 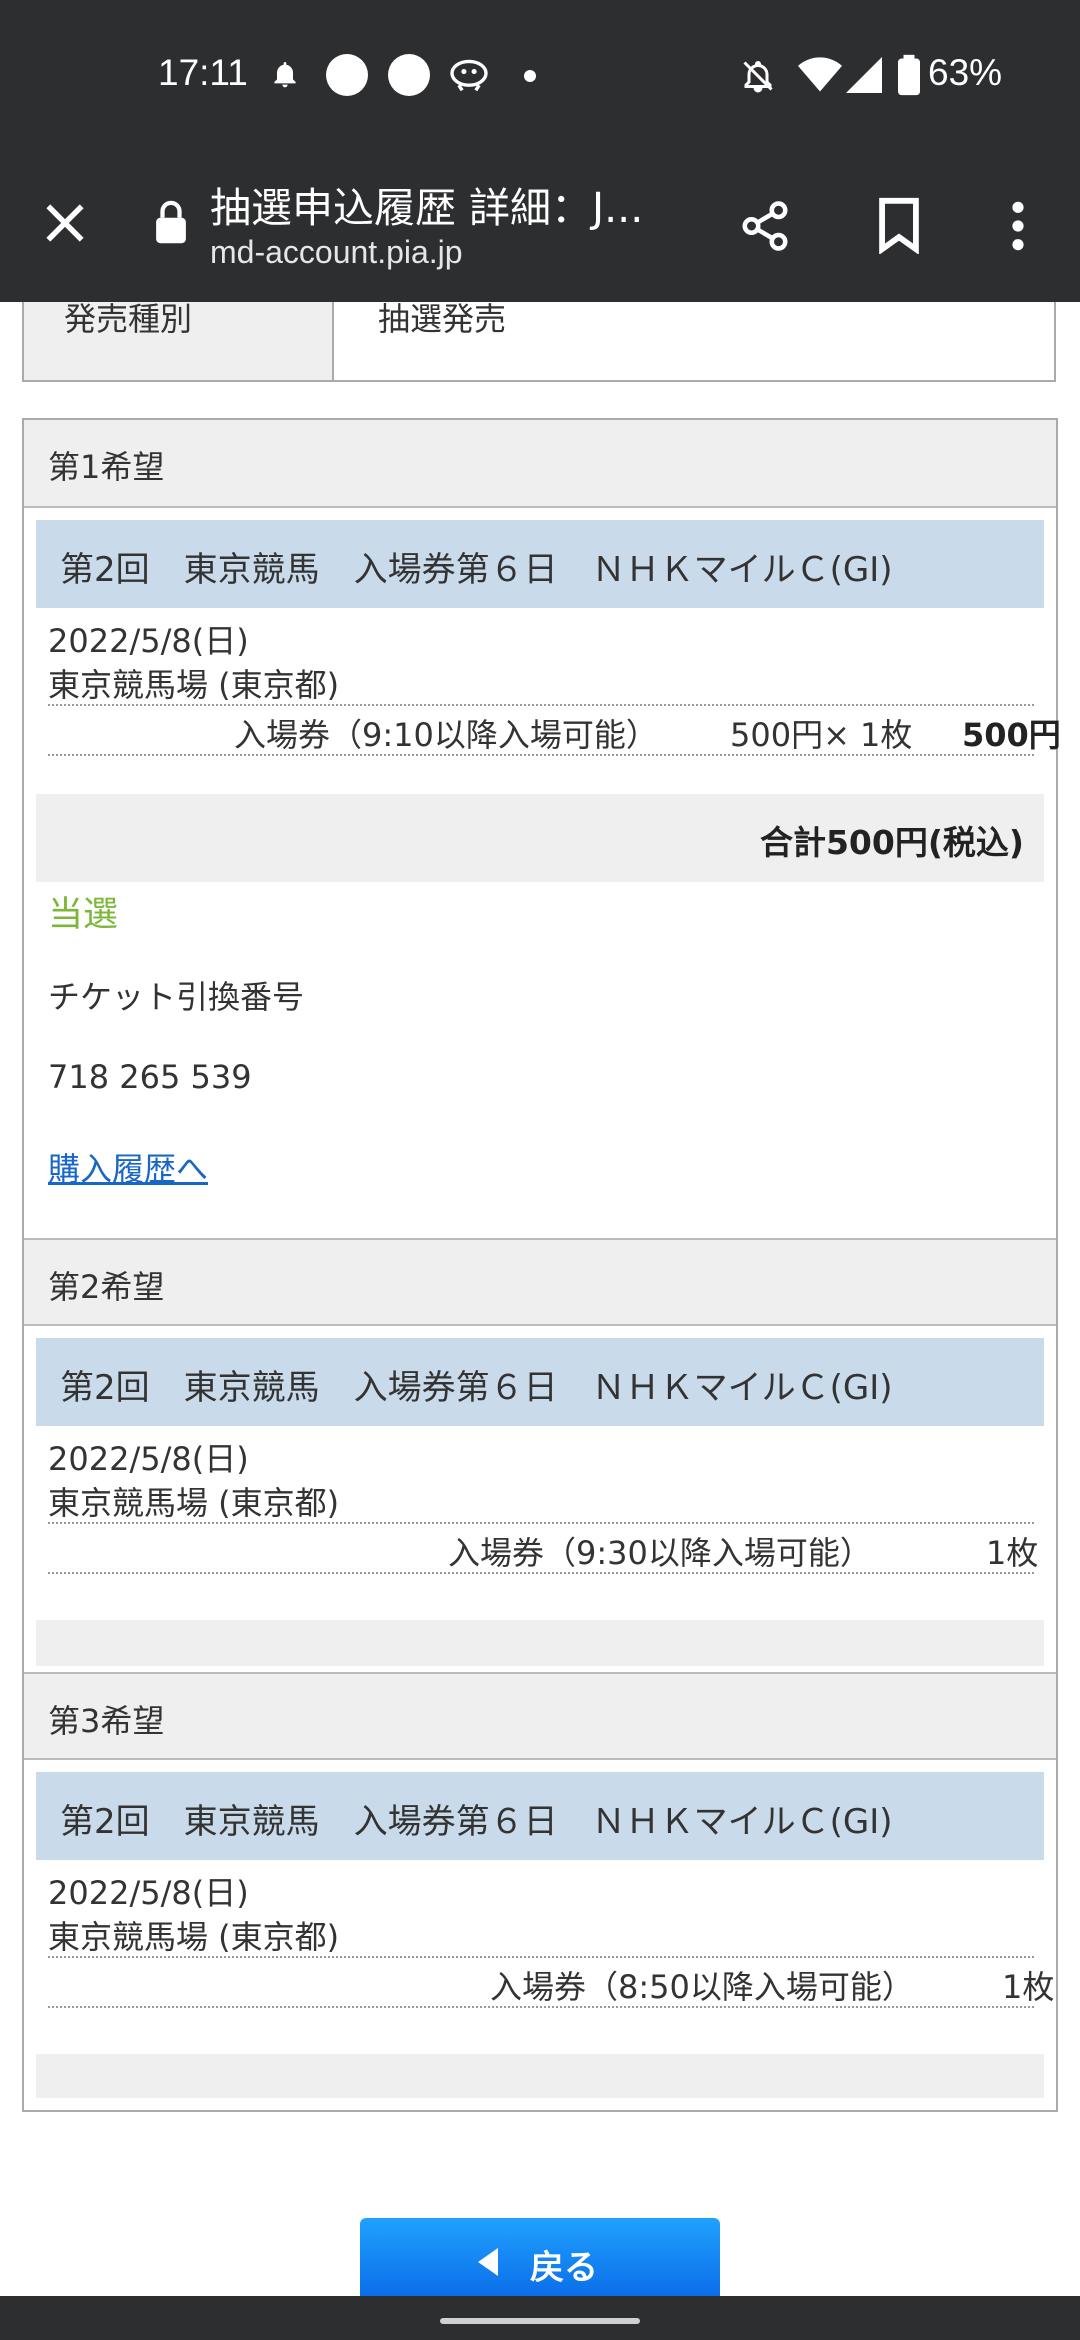 I want to click on wish-heading-label: 第2希望, so click(x=106, y=1287).